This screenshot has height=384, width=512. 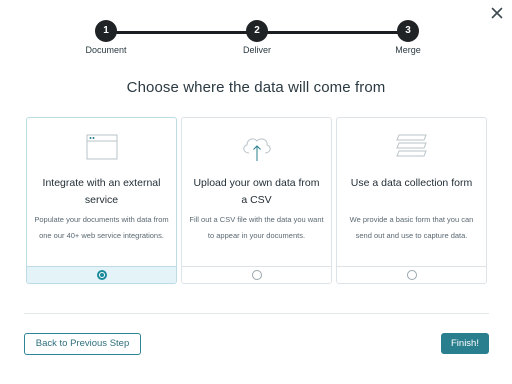 What do you see at coordinates (408, 31) in the screenshot?
I see `step-number: 3` at bounding box center [408, 31].